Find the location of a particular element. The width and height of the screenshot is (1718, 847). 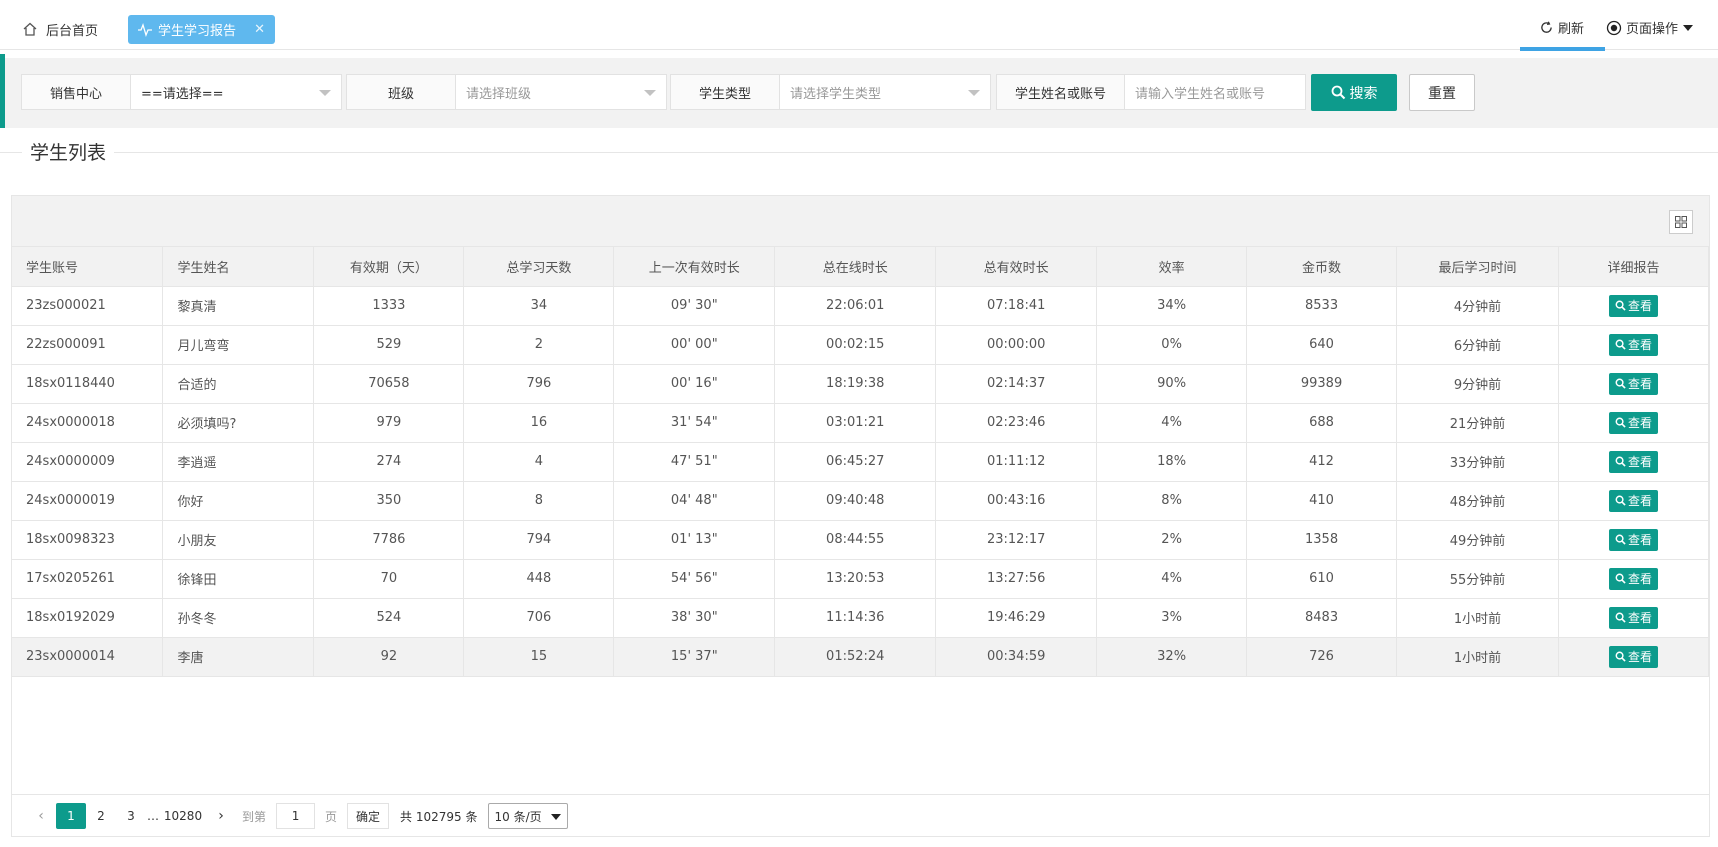

grid-icon is located at coordinates (1681, 222).